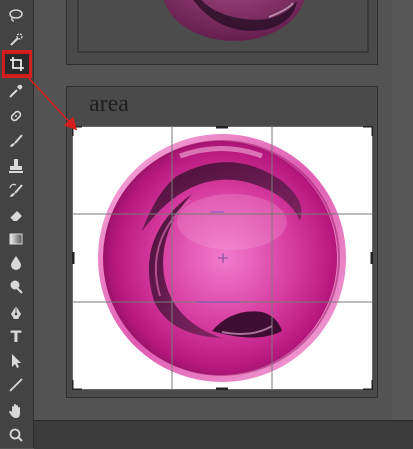 The width and height of the screenshot is (413, 449). I want to click on area-label: area, so click(109, 104).